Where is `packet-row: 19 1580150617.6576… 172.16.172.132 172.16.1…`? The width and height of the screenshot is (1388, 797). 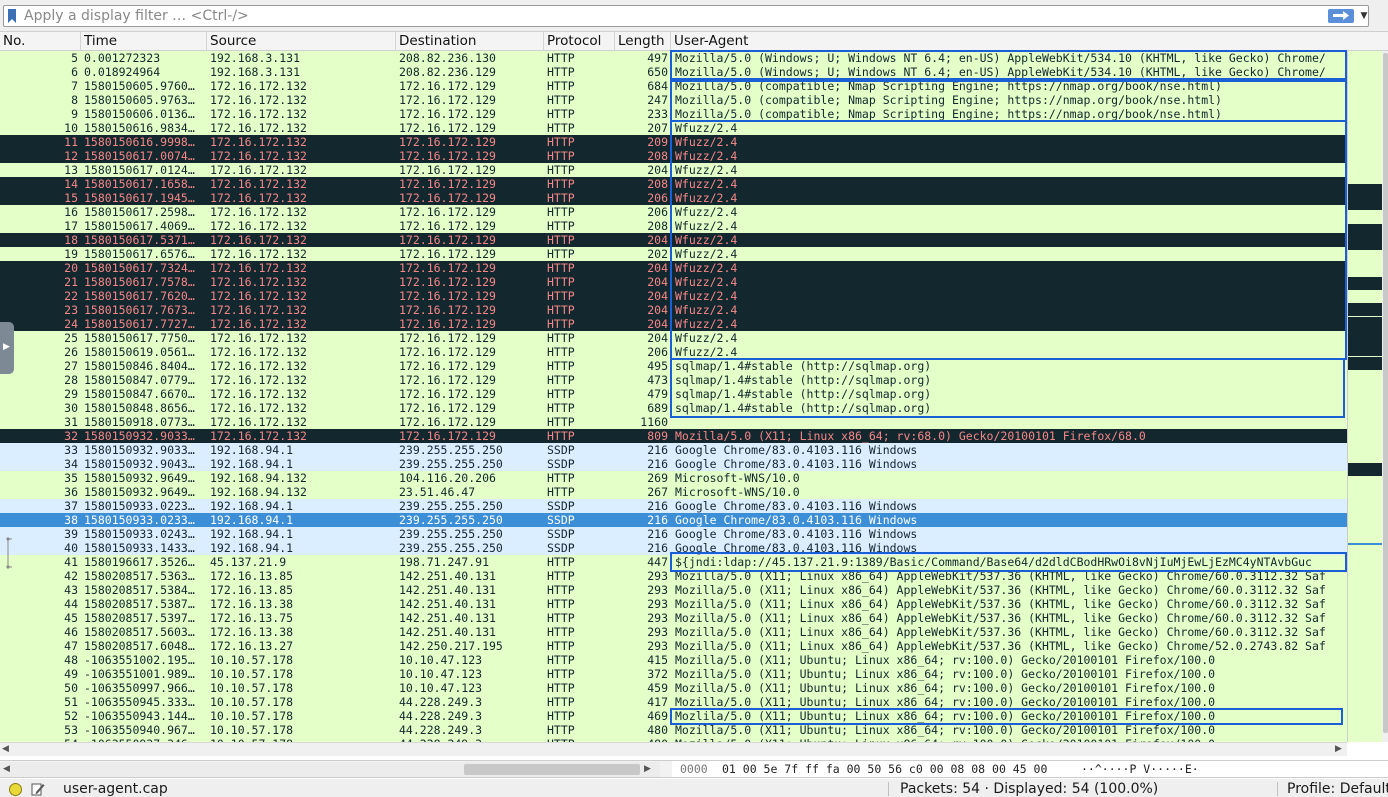
packet-row: 19 1580150617.6576… 172.16.172.132 172.16.1… is located at coordinates (673, 254).